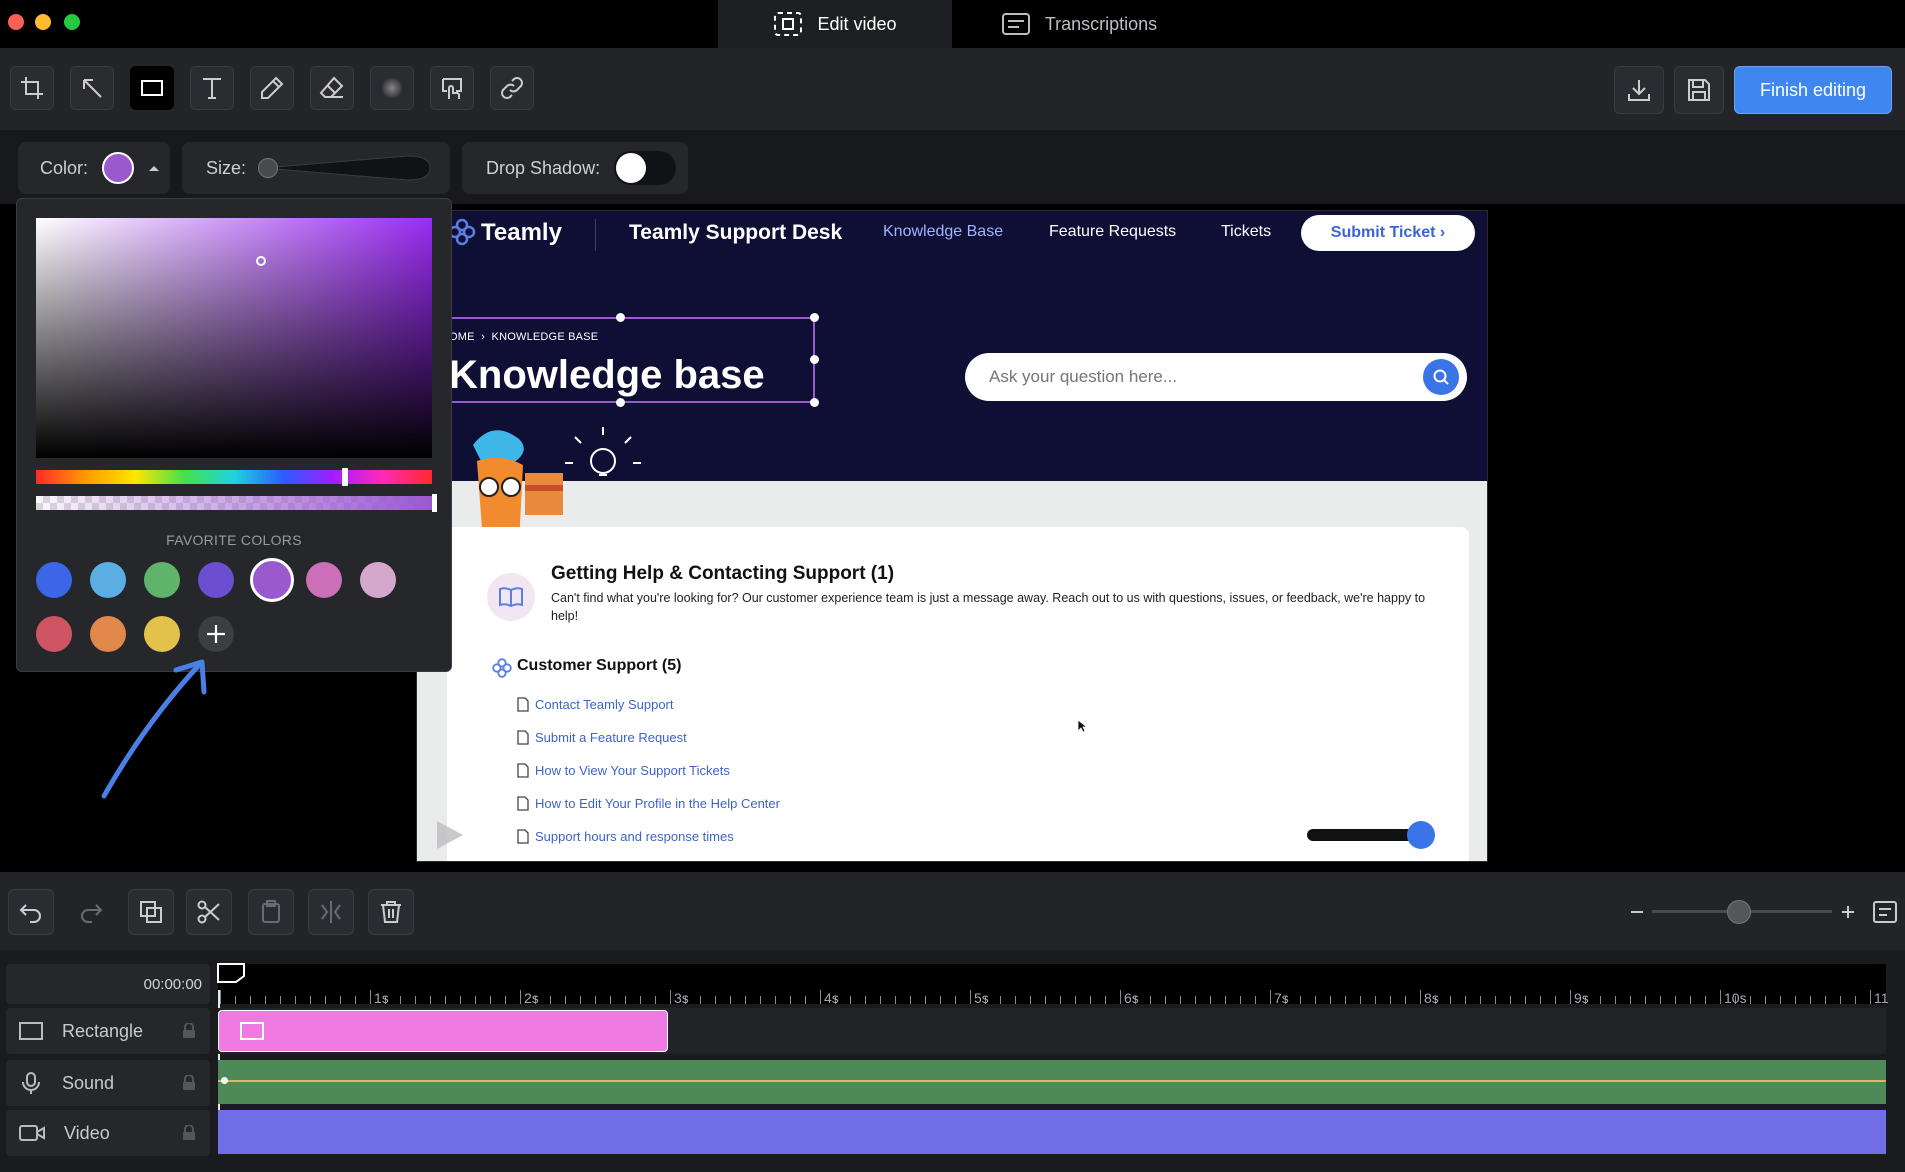  Describe the element at coordinates (1388, 233) in the screenshot. I see `submit-ticket-button: Submit Ticket ›` at that location.